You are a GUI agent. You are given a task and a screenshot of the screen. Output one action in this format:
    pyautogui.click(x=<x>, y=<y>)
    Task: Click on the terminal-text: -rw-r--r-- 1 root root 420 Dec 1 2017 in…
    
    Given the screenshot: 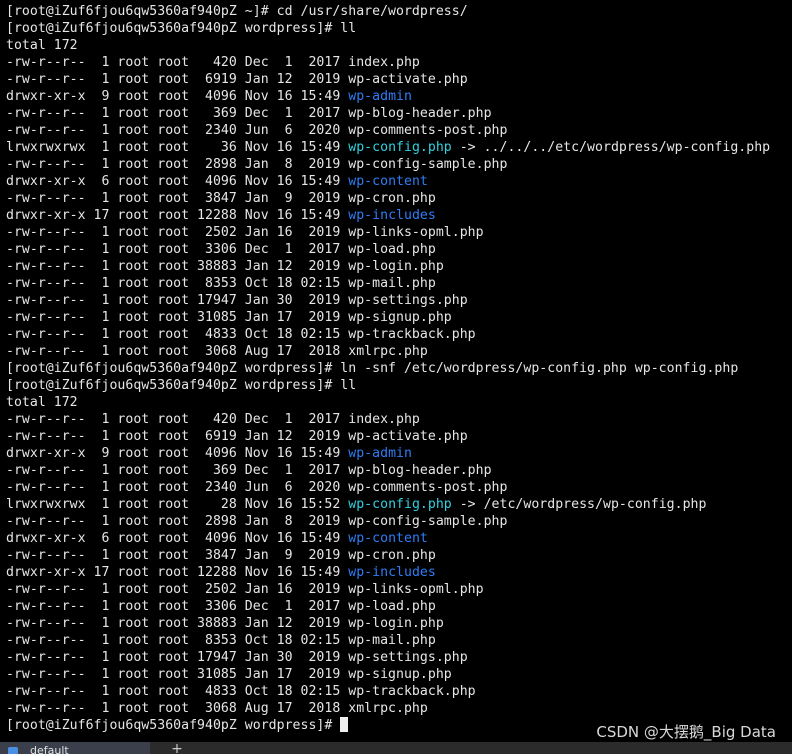 What is the action you would take?
    pyautogui.click(x=213, y=62)
    